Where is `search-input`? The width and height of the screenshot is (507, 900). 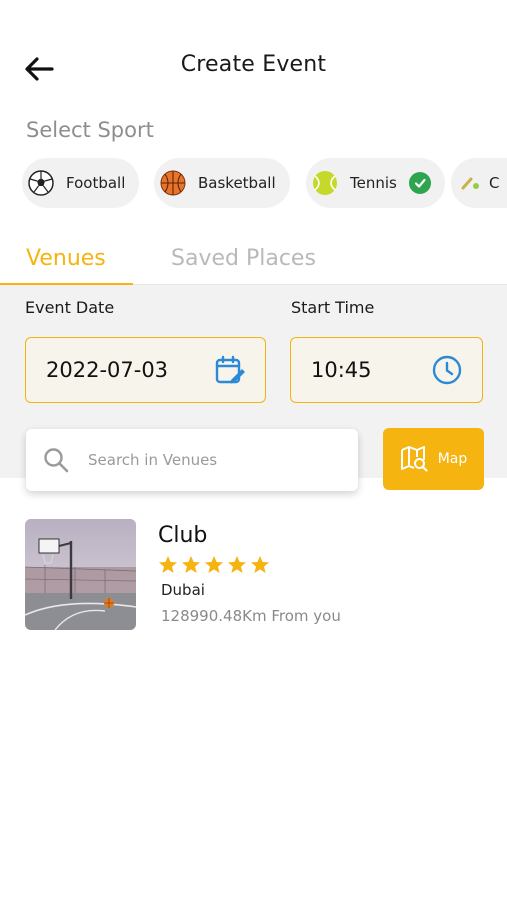 search-input is located at coordinates (208, 460).